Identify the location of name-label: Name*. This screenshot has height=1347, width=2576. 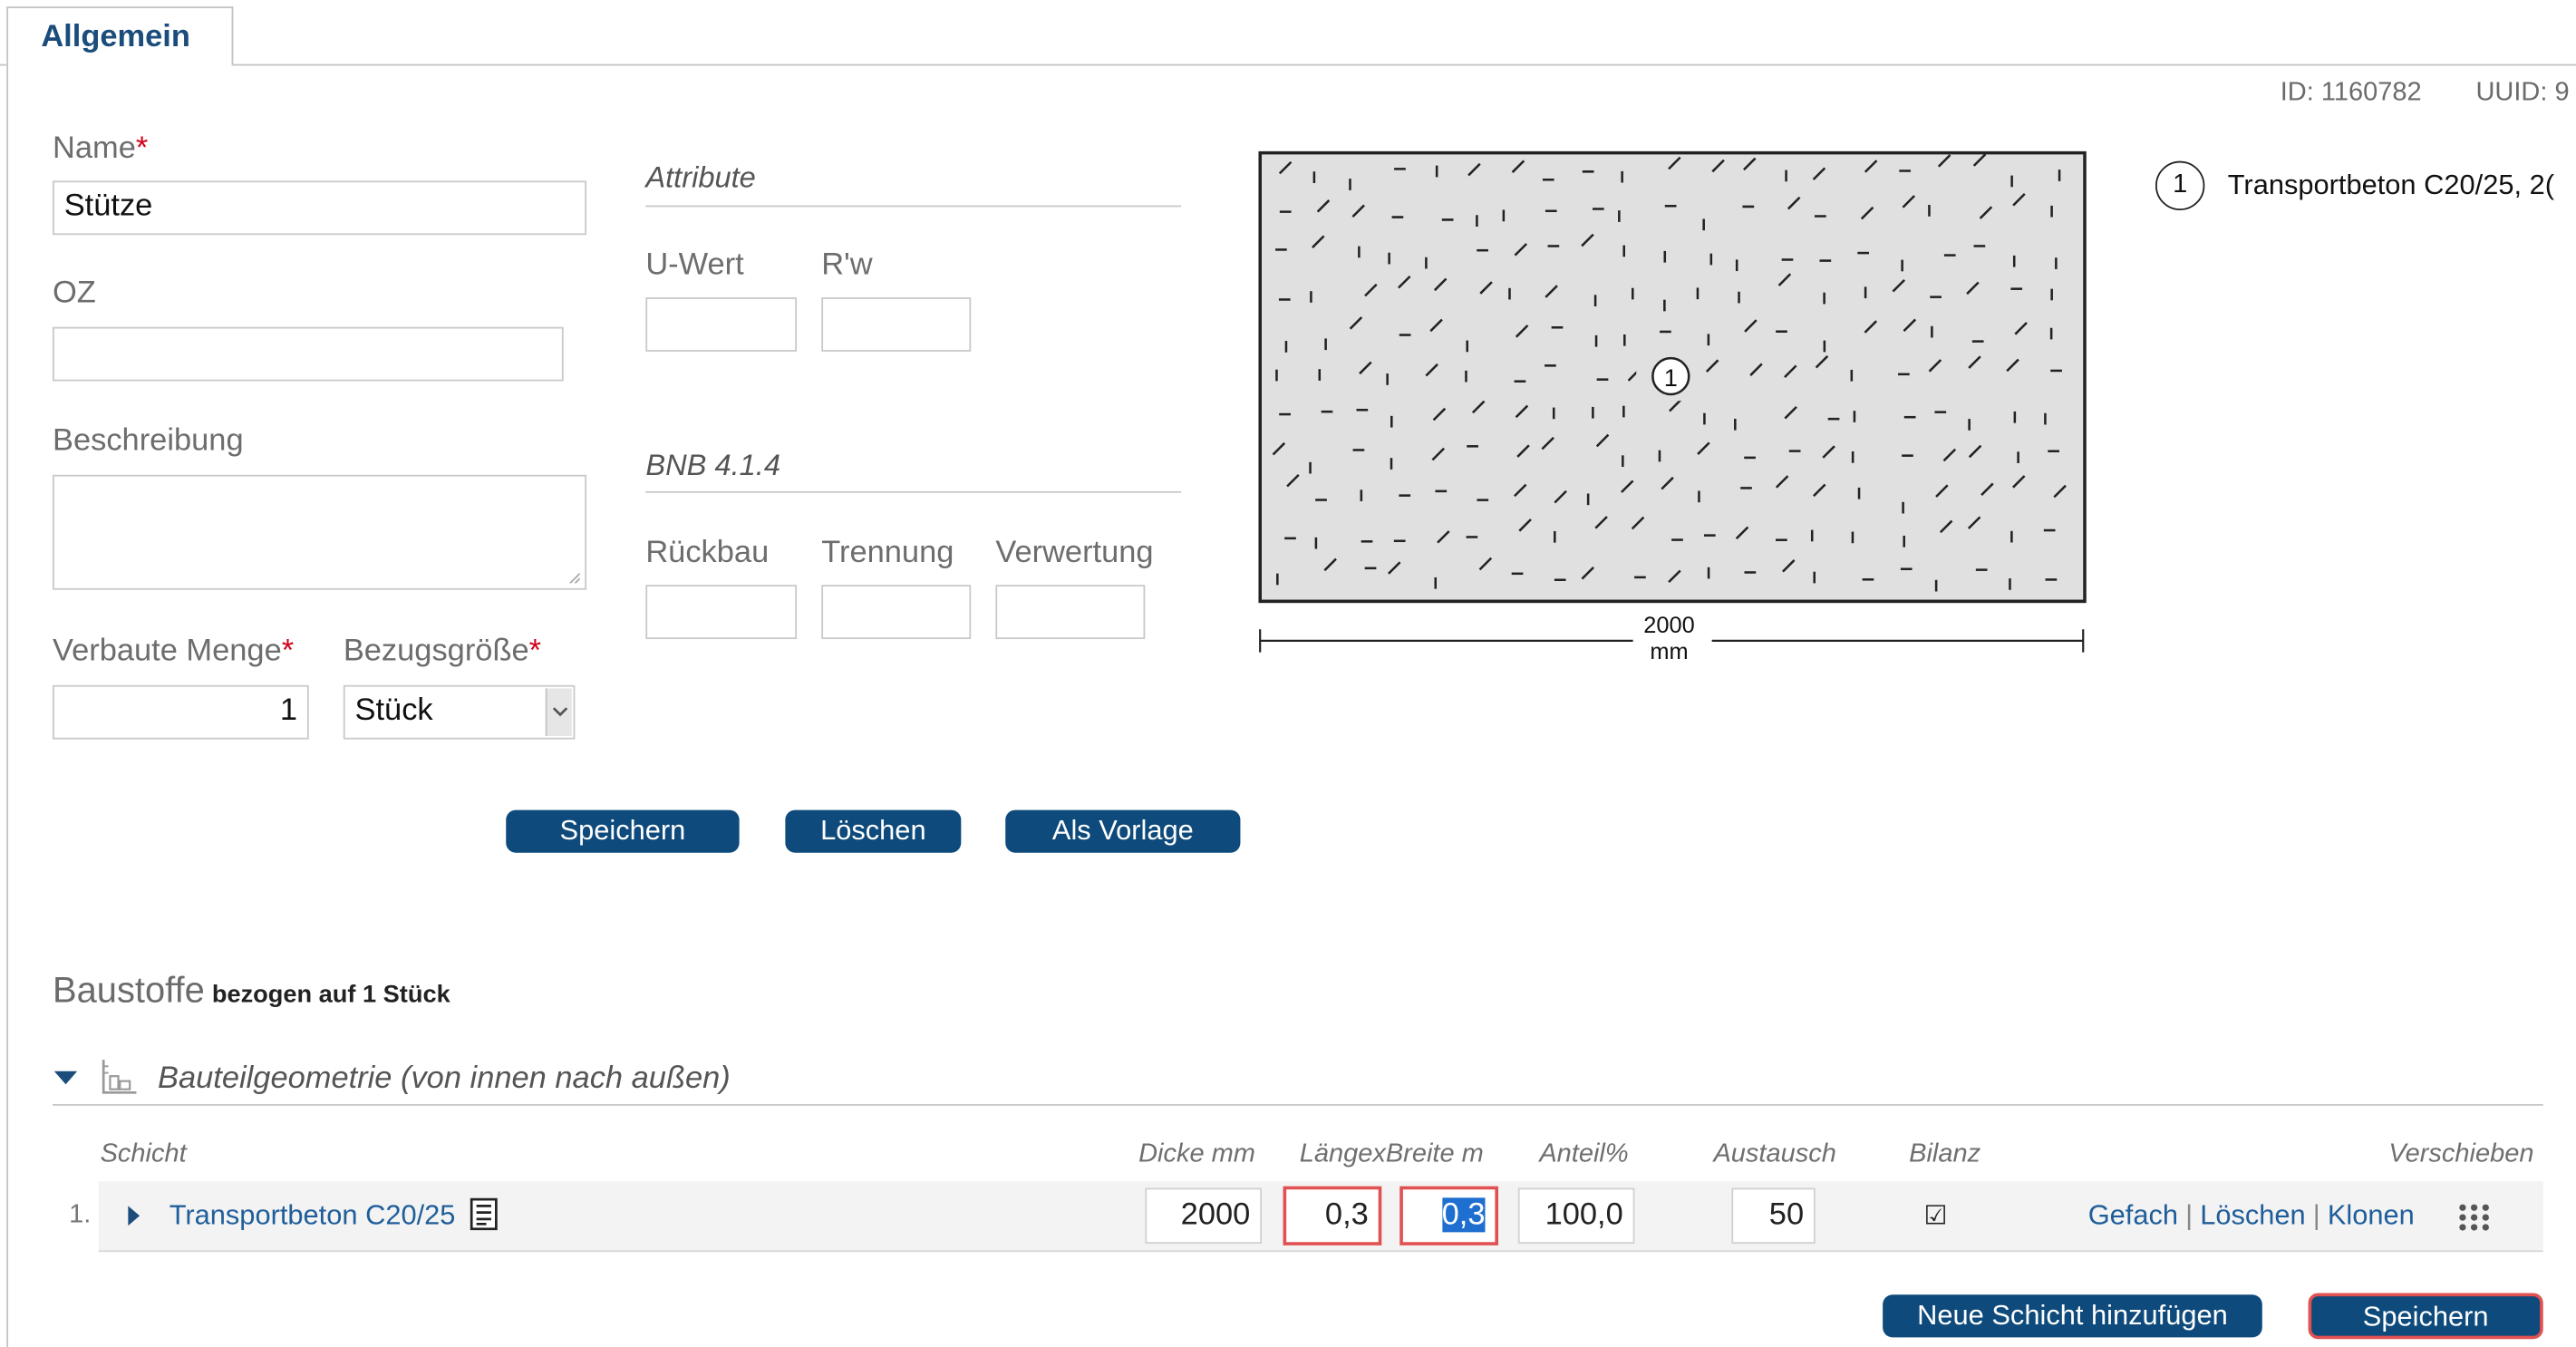
(100, 150).